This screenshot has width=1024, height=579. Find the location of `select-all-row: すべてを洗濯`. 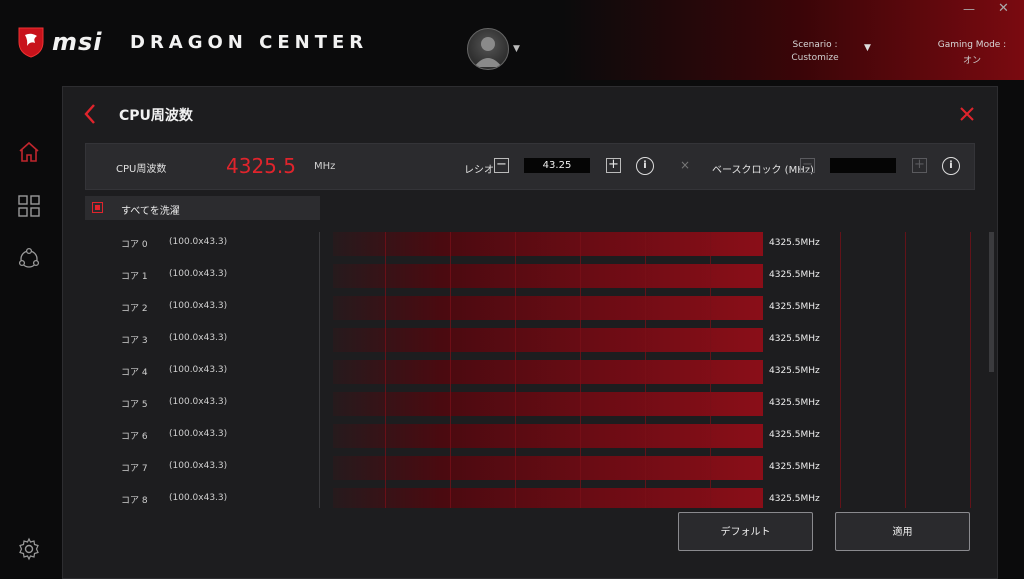

select-all-row: すべてを洗濯 is located at coordinates (202, 208).